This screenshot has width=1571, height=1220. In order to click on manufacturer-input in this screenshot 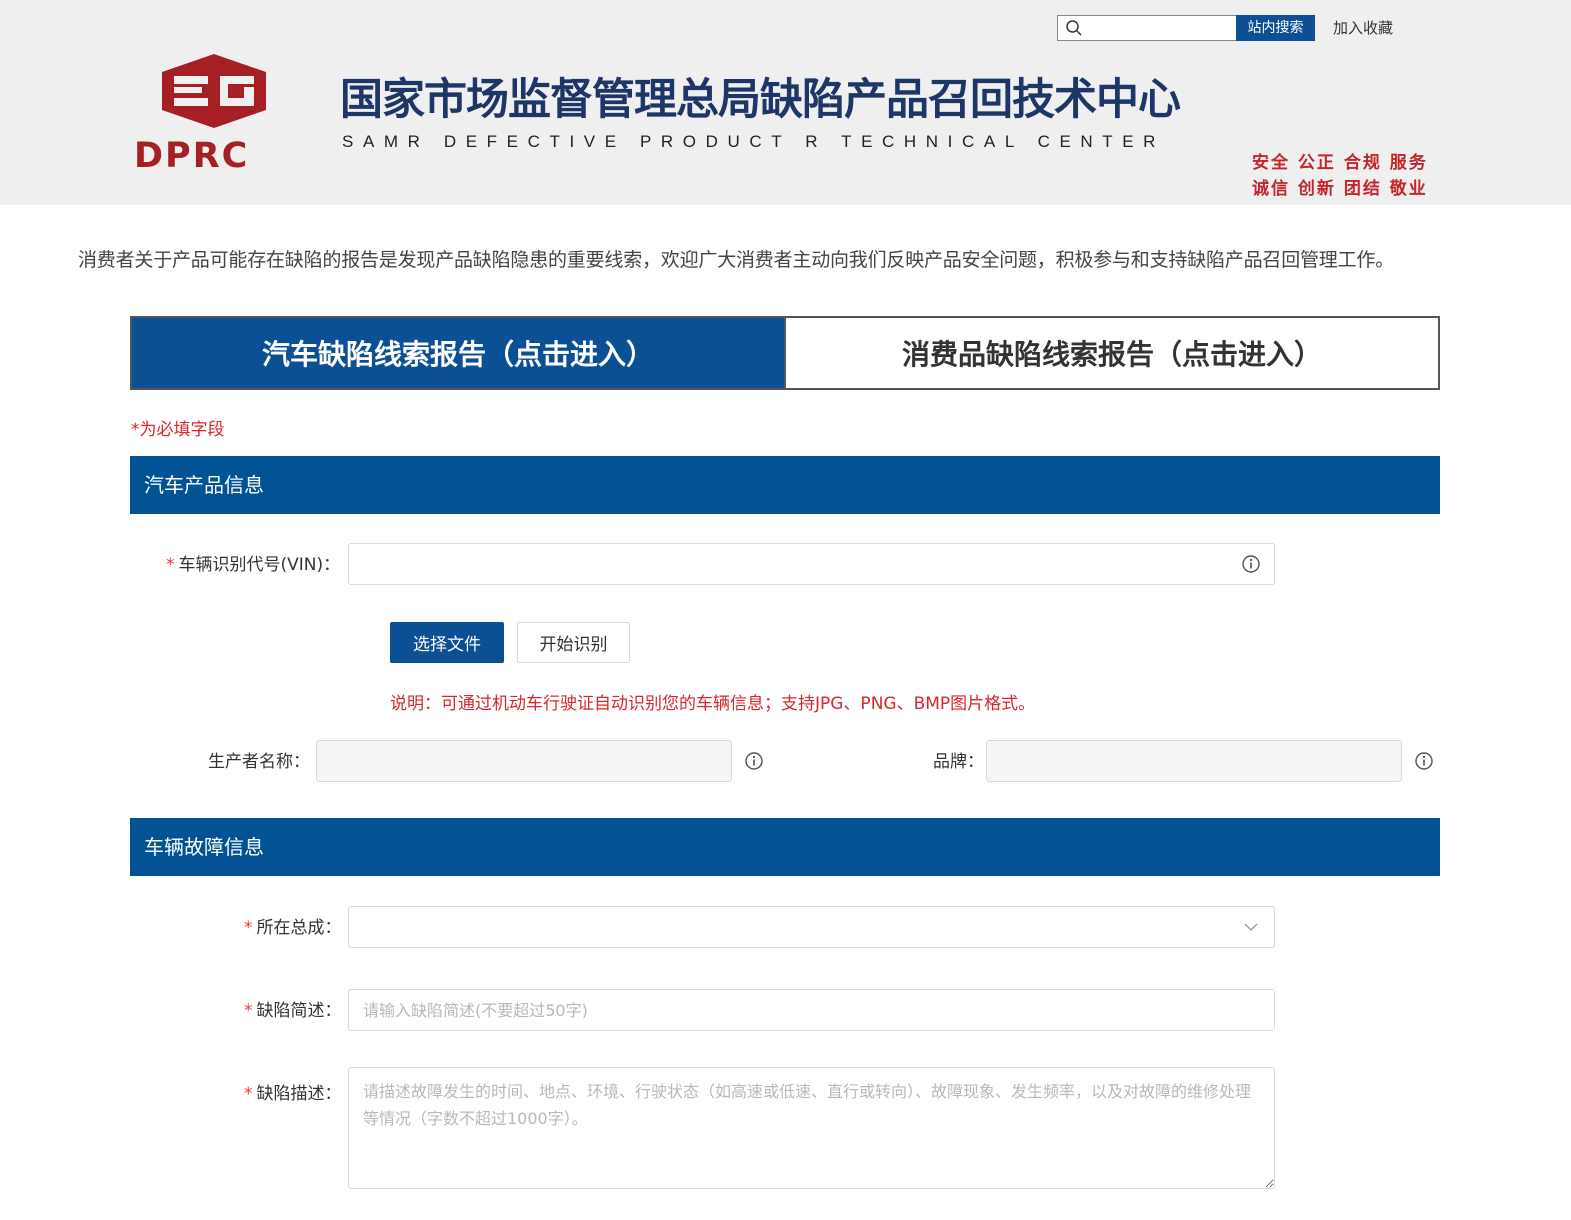, I will do `click(524, 761)`.